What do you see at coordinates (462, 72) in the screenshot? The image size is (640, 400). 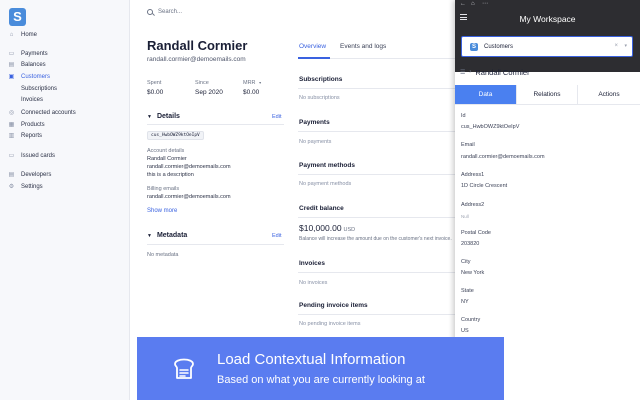 I see `list-icon: ☰` at bounding box center [462, 72].